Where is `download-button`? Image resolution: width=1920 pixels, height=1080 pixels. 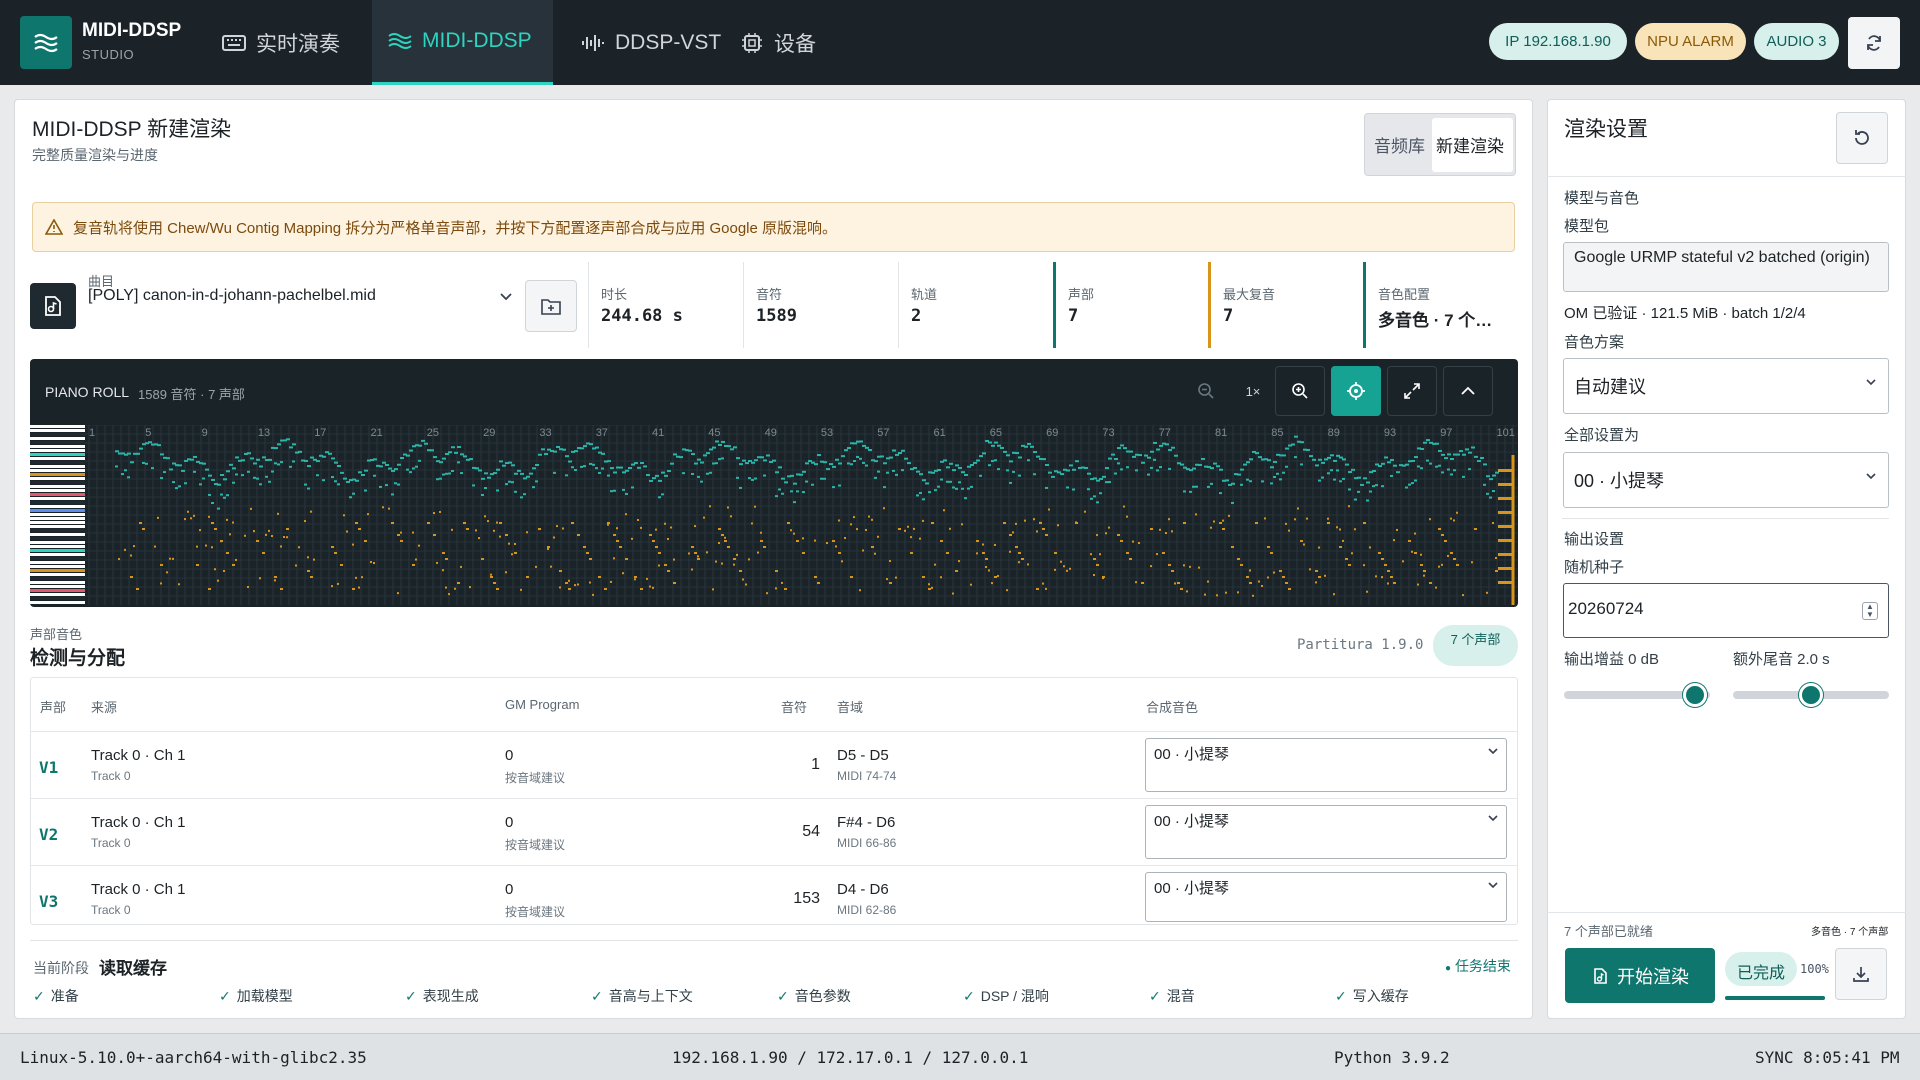 download-button is located at coordinates (1861, 974).